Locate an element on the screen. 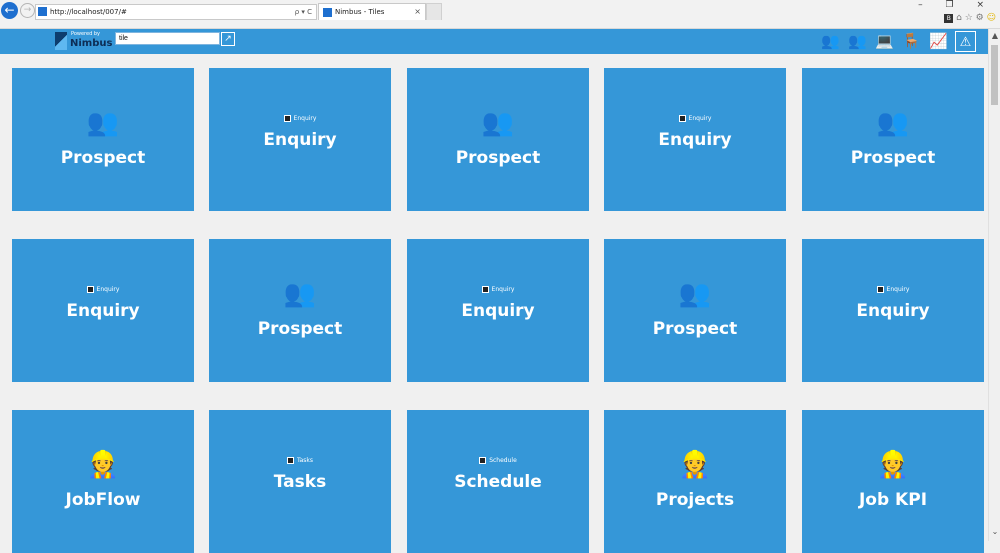  b-icon: B is located at coordinates (949, 18).